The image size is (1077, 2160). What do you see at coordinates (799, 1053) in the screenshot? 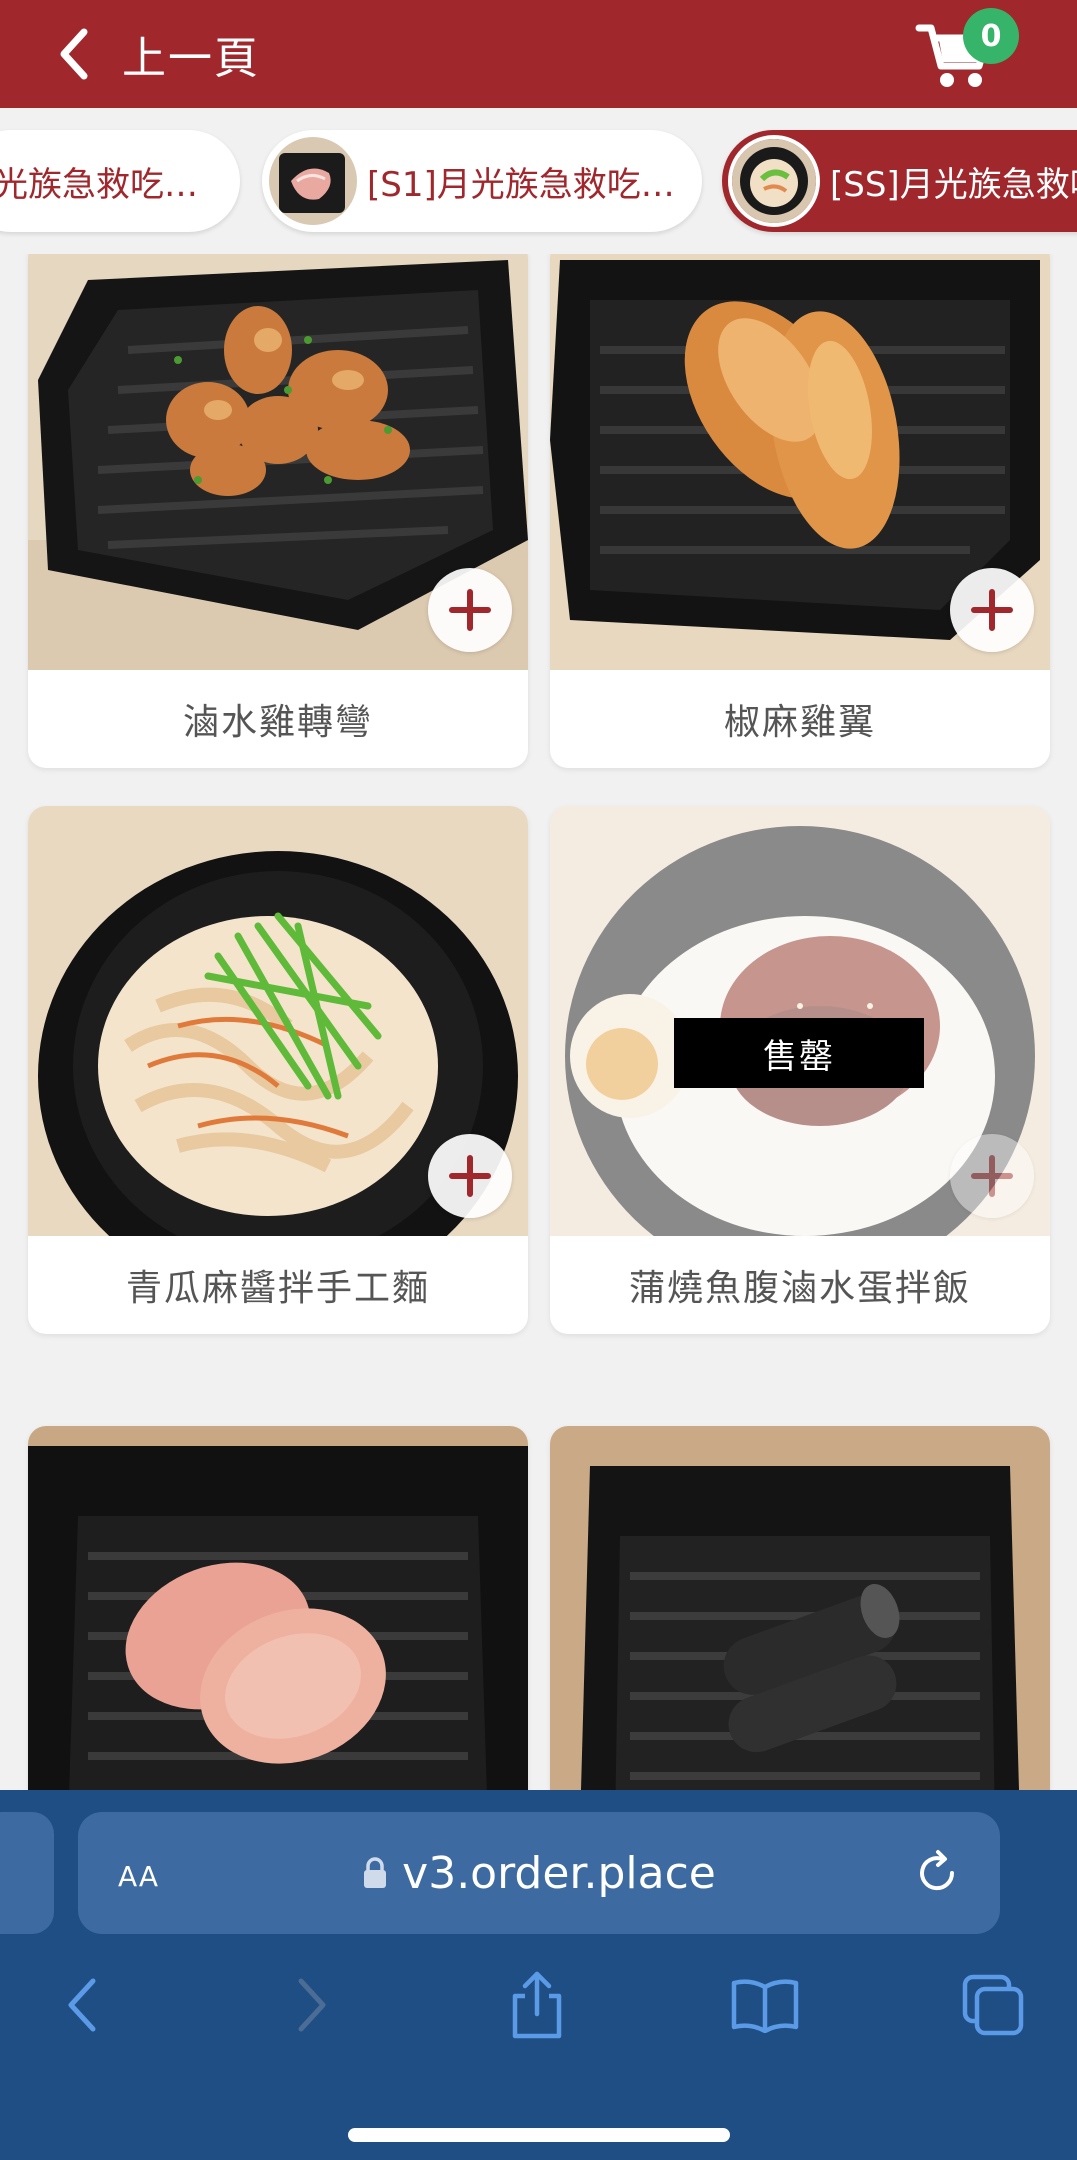
I see `sold-out-badge: 售罄` at bounding box center [799, 1053].